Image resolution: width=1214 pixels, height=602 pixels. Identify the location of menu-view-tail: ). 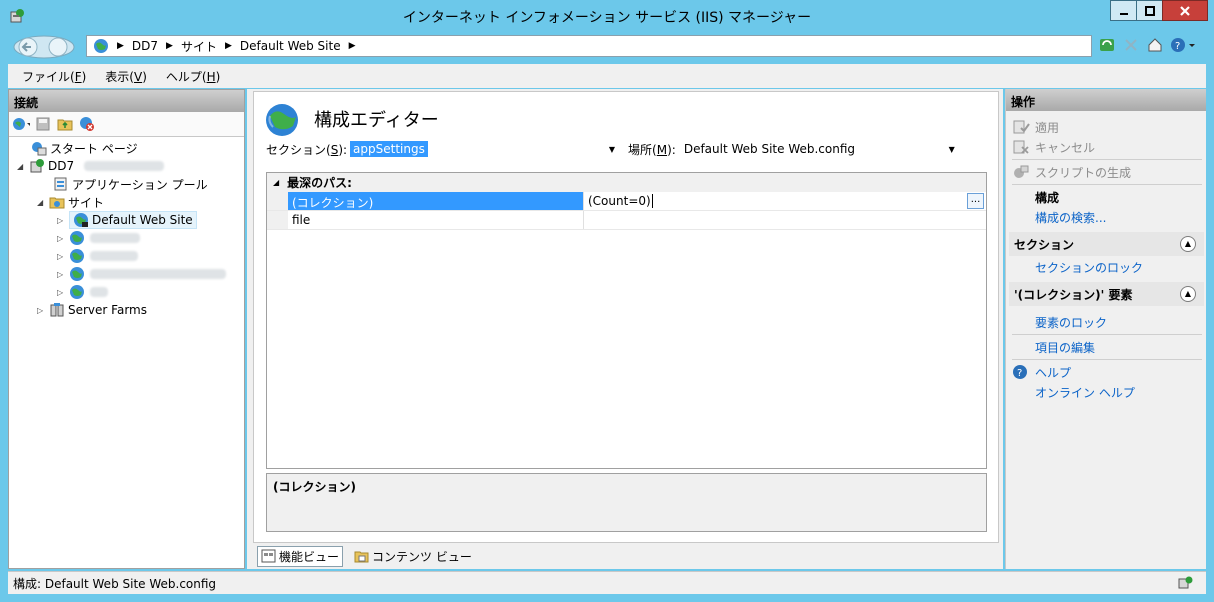
(144, 76).